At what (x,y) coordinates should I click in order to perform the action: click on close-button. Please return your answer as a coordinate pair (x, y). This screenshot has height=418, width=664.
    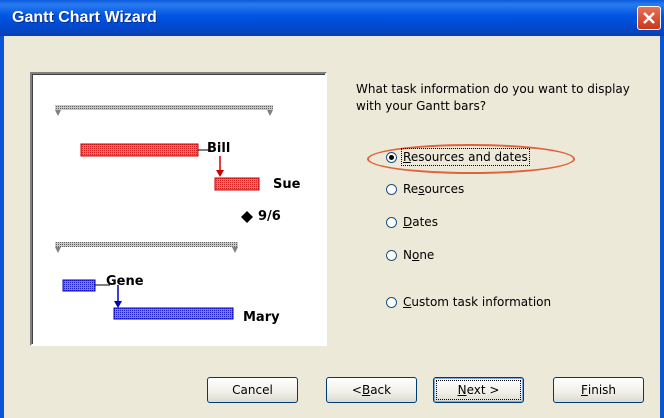
    Looking at the image, I should click on (649, 18).